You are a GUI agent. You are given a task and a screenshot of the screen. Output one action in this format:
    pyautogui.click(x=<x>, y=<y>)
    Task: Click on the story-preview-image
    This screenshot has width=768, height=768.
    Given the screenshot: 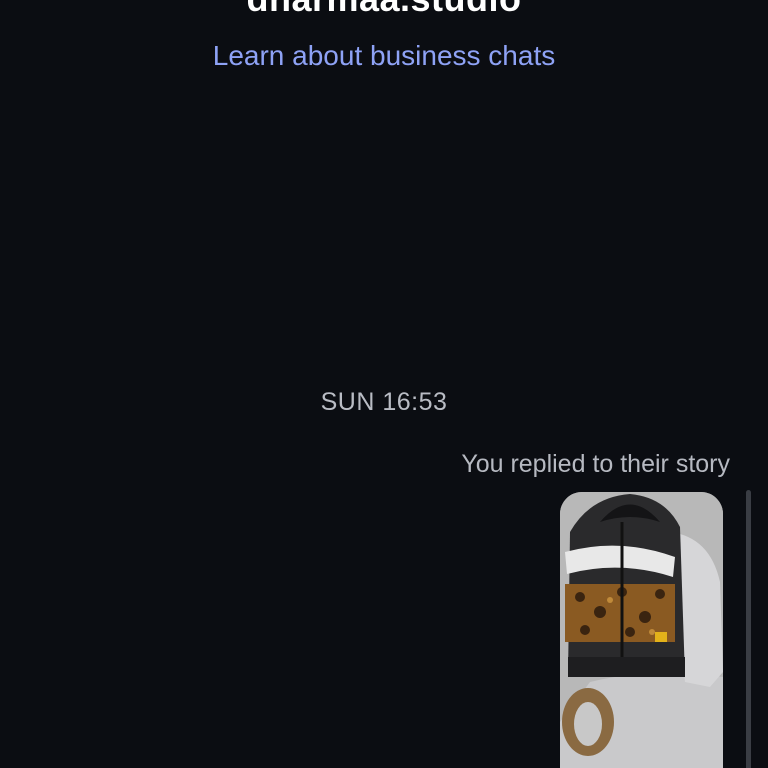 What is the action you would take?
    pyautogui.click(x=641, y=630)
    